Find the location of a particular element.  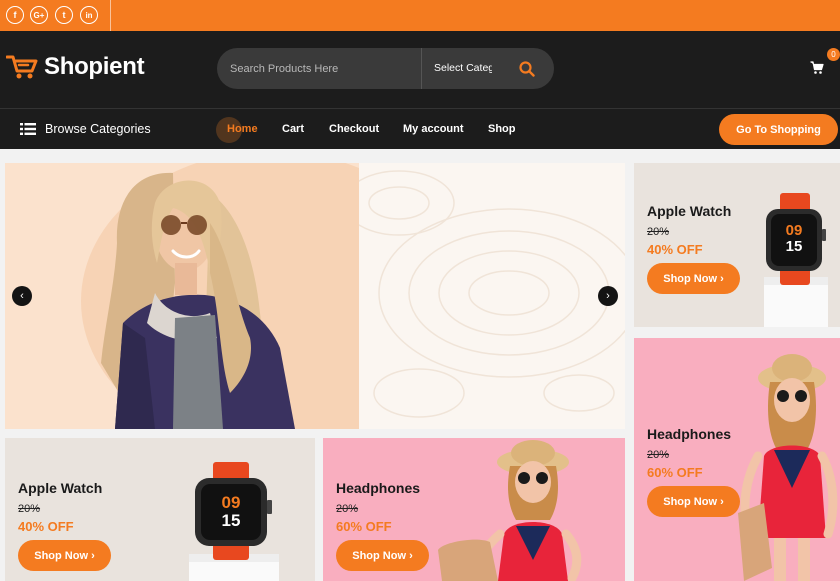

top-social-bar: f G+ t in is located at coordinates (420, 15).